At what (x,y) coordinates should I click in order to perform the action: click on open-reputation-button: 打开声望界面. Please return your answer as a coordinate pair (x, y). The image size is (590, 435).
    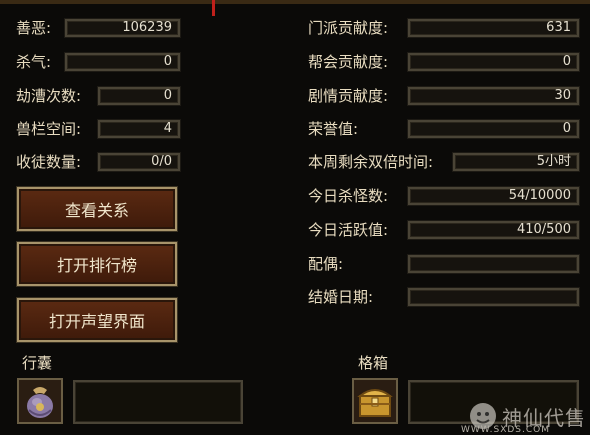
    Looking at the image, I should click on (97, 320).